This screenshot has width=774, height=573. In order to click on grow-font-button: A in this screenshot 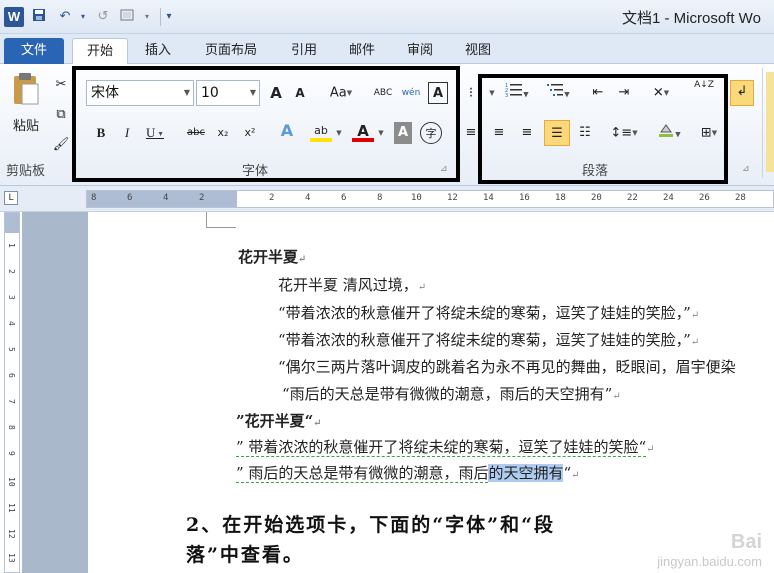, I will do `click(276, 93)`.